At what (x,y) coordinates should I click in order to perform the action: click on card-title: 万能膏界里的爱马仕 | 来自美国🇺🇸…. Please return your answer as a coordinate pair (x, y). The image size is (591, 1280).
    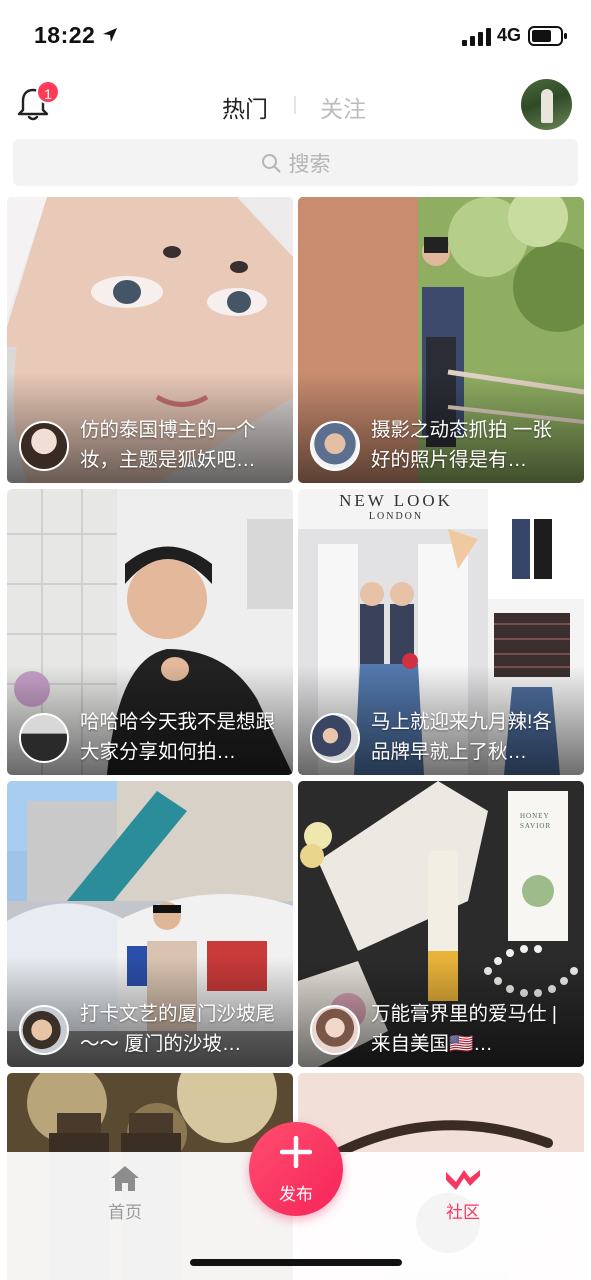
    Looking at the image, I should click on (464, 1029).